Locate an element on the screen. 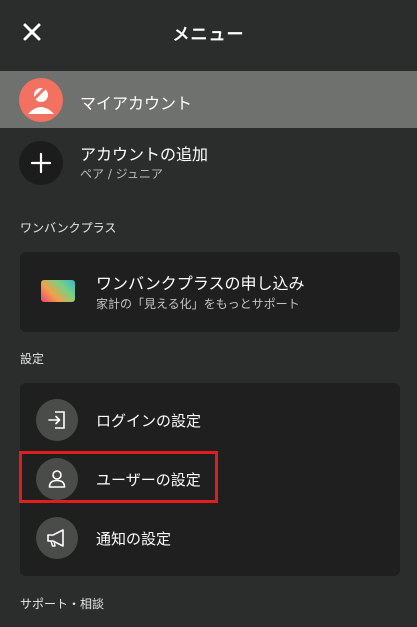 Image resolution: width=417 pixels, height=627 pixels. megaphone-icon is located at coordinates (57, 538).